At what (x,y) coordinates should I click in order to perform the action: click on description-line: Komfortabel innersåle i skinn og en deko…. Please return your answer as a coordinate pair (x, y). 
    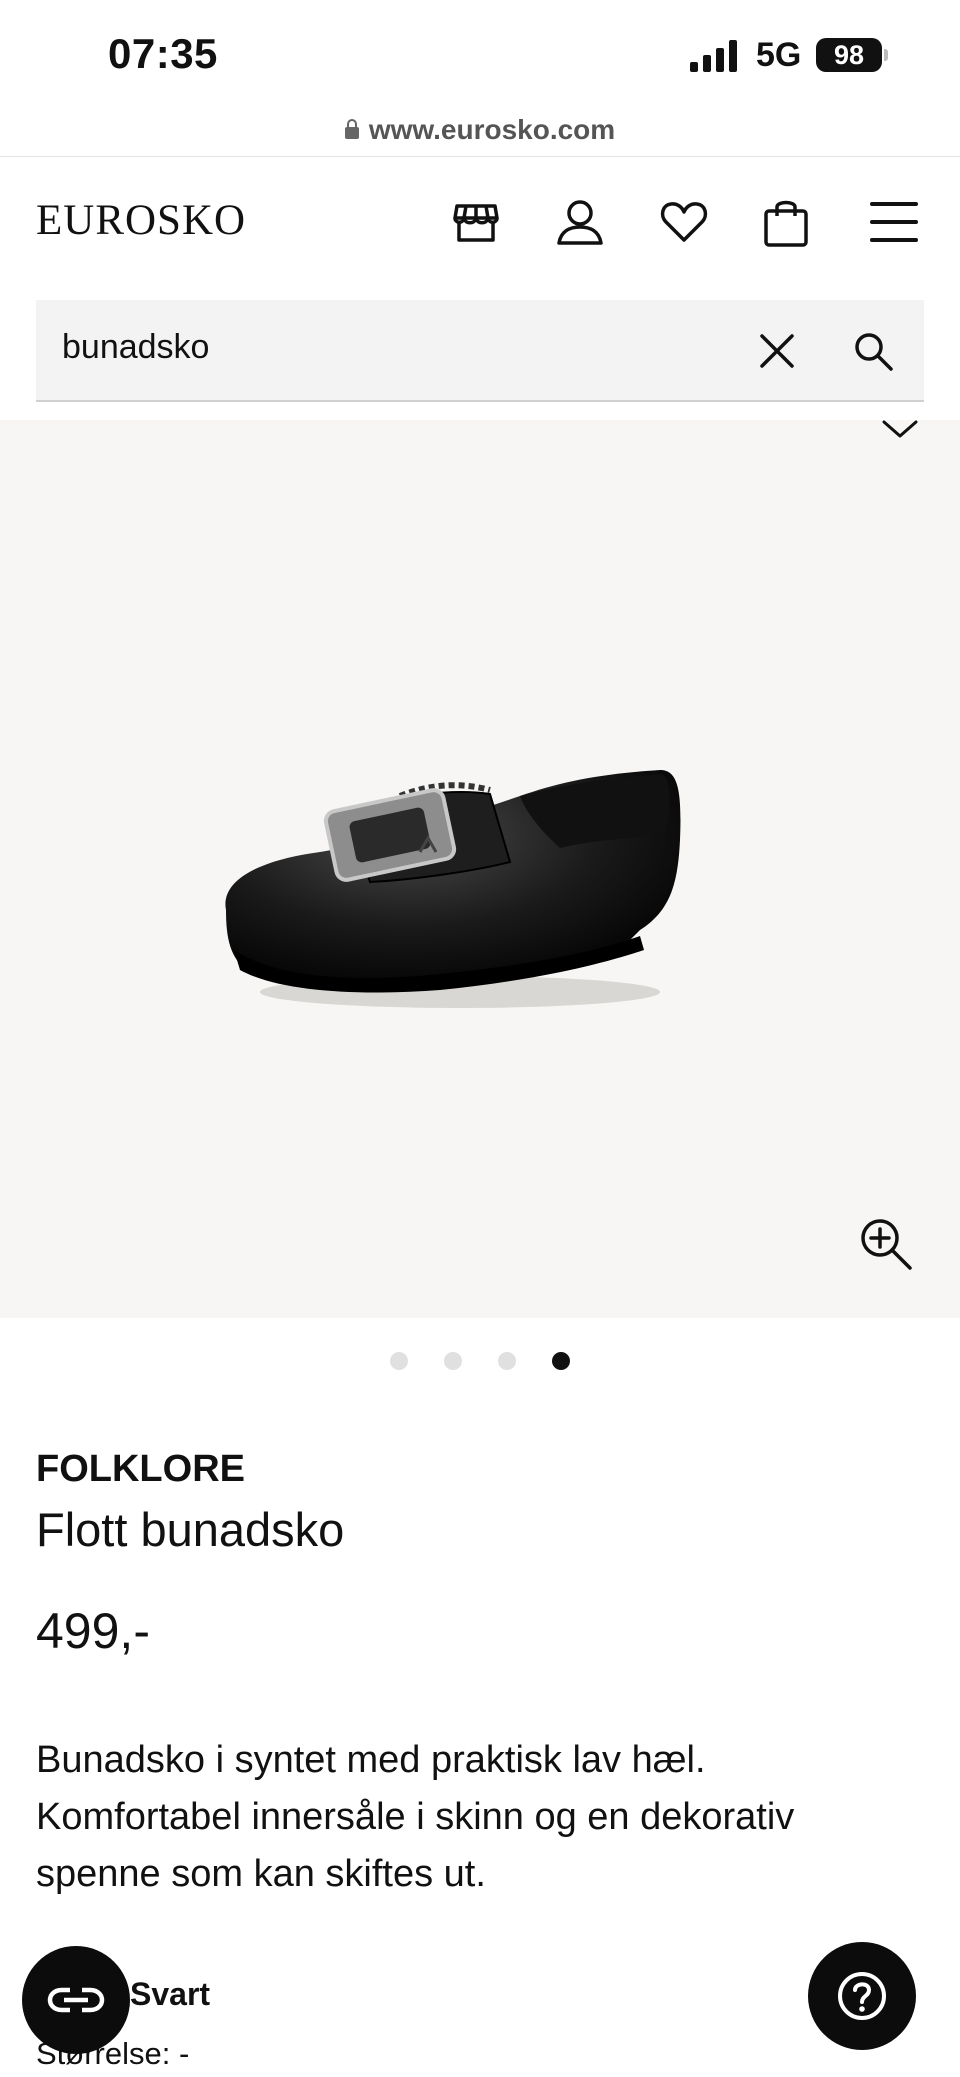
    Looking at the image, I should click on (415, 1817).